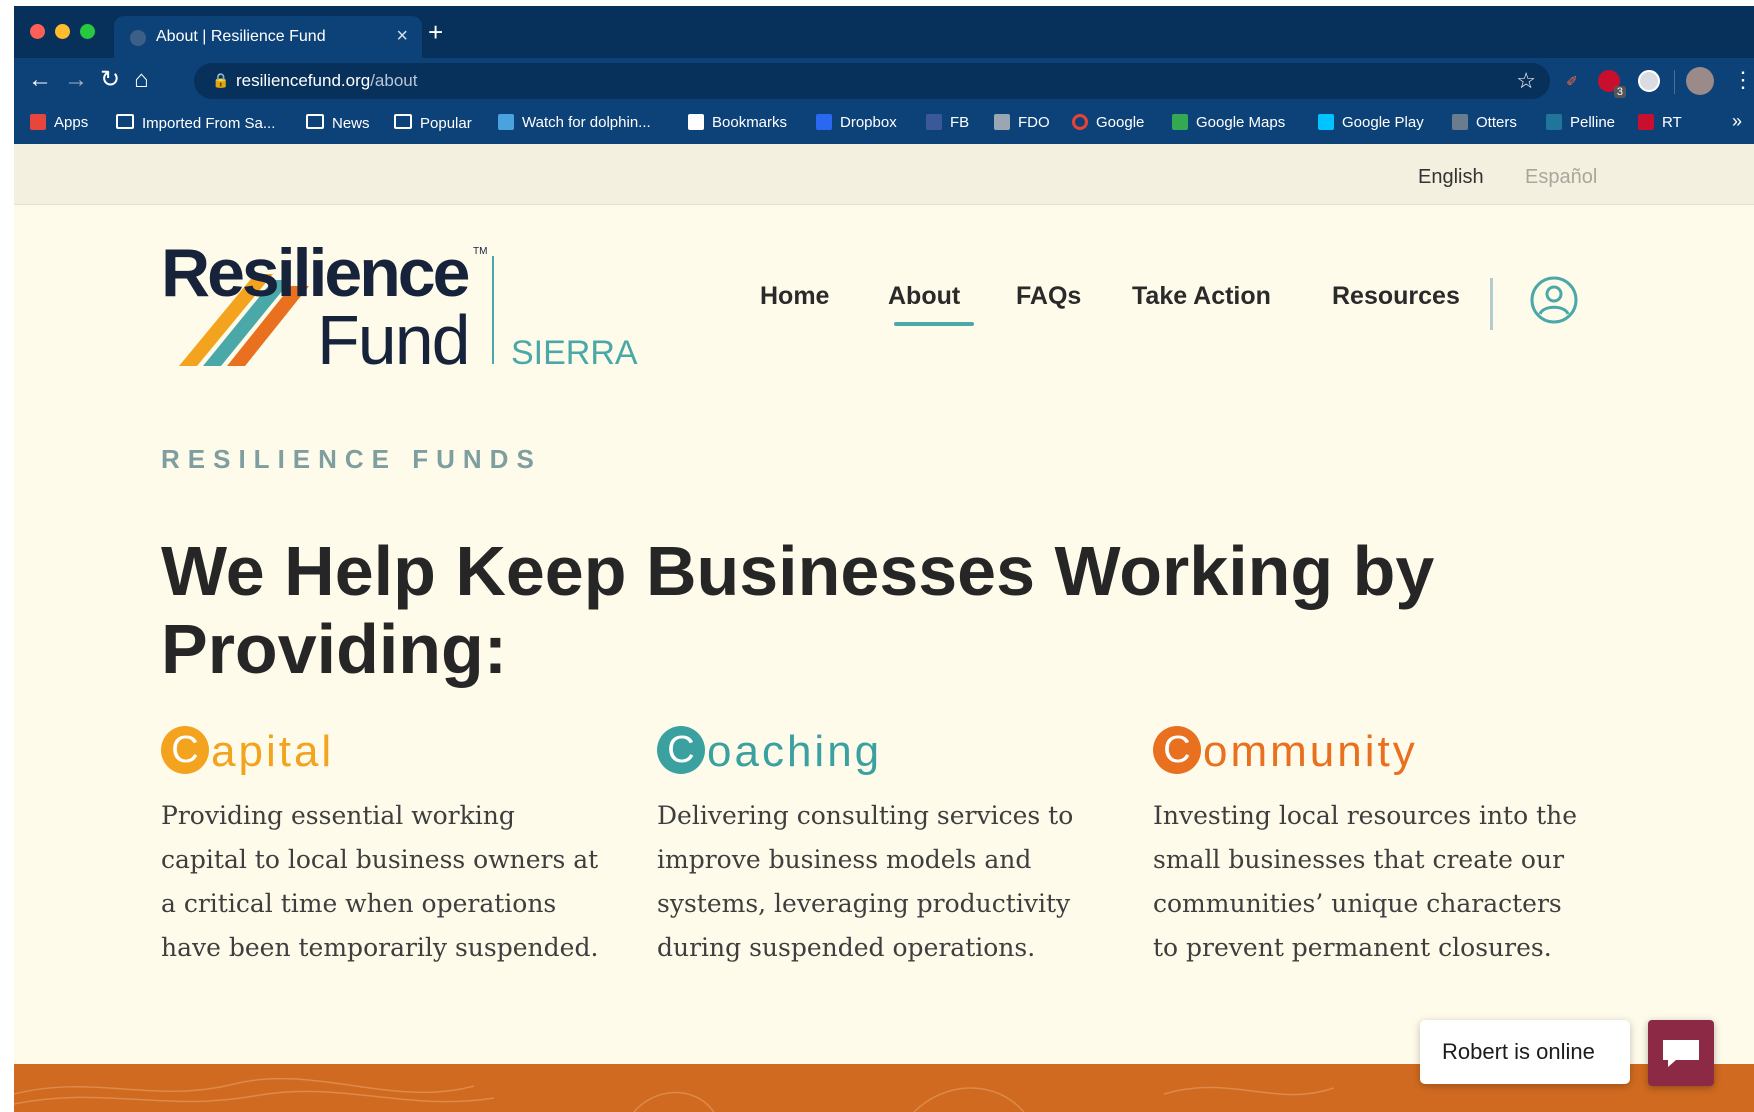 The width and height of the screenshot is (1754, 1112). I want to click on pillar-title-text: ommunity, so click(1310, 751).